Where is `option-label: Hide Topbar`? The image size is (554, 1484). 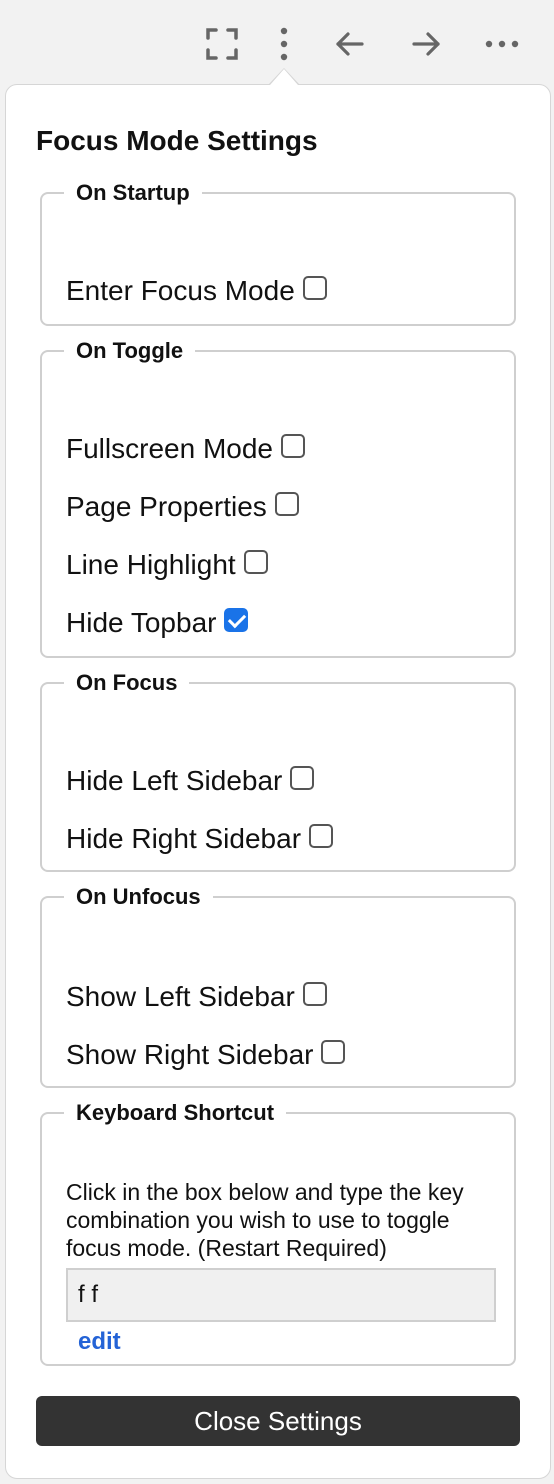
option-label: Hide Topbar is located at coordinates (141, 622).